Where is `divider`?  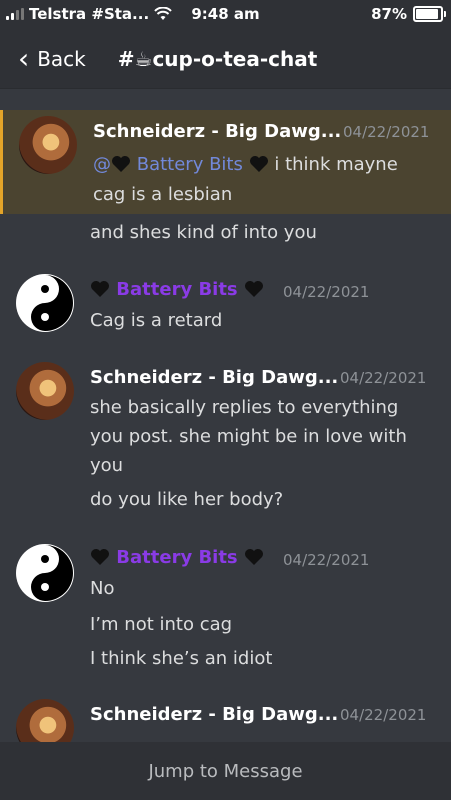 divider is located at coordinates (225, 99).